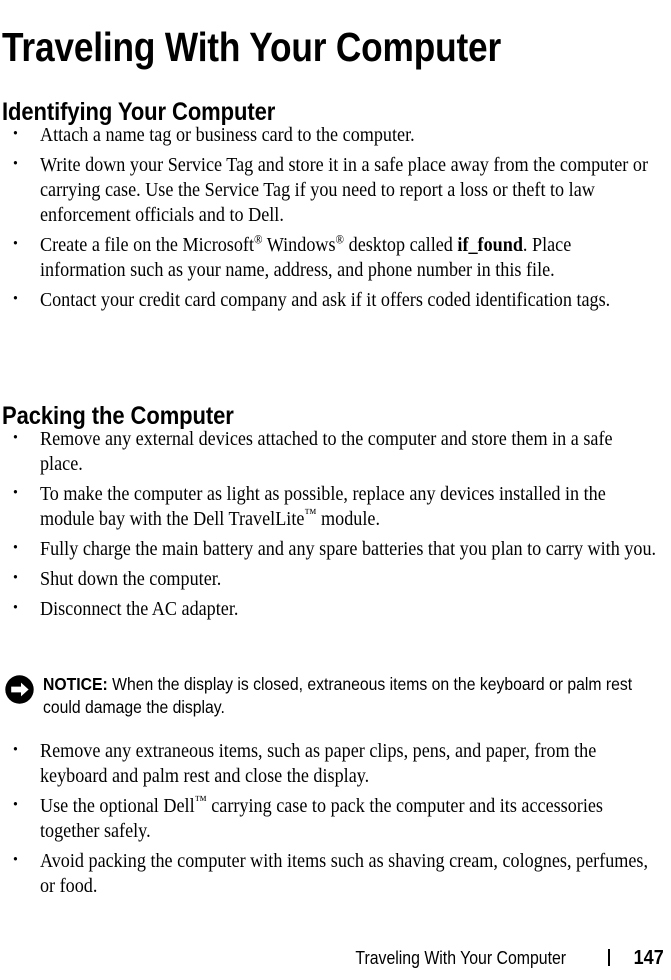 This screenshot has height=980, width=671. Describe the element at coordinates (331, 579) in the screenshot. I see `list-item: Shut down the computer.` at that location.